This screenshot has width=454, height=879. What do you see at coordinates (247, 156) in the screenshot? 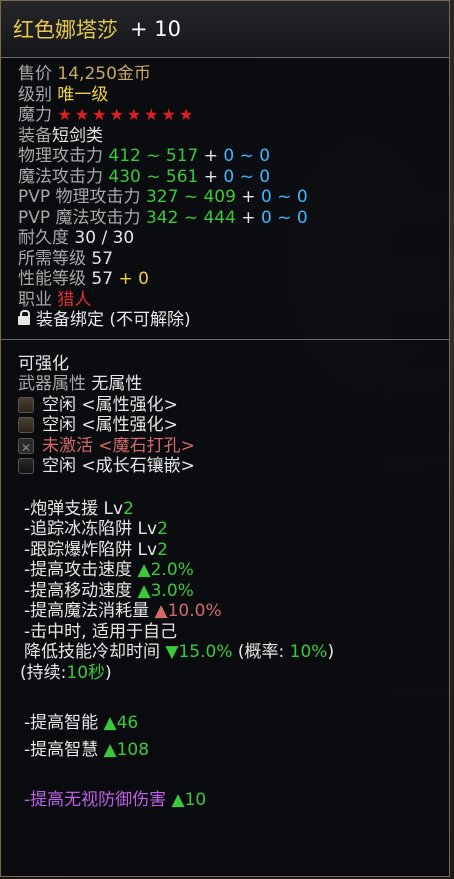
I see `phys-atk-bonus: 0 ~ 0` at bounding box center [247, 156].